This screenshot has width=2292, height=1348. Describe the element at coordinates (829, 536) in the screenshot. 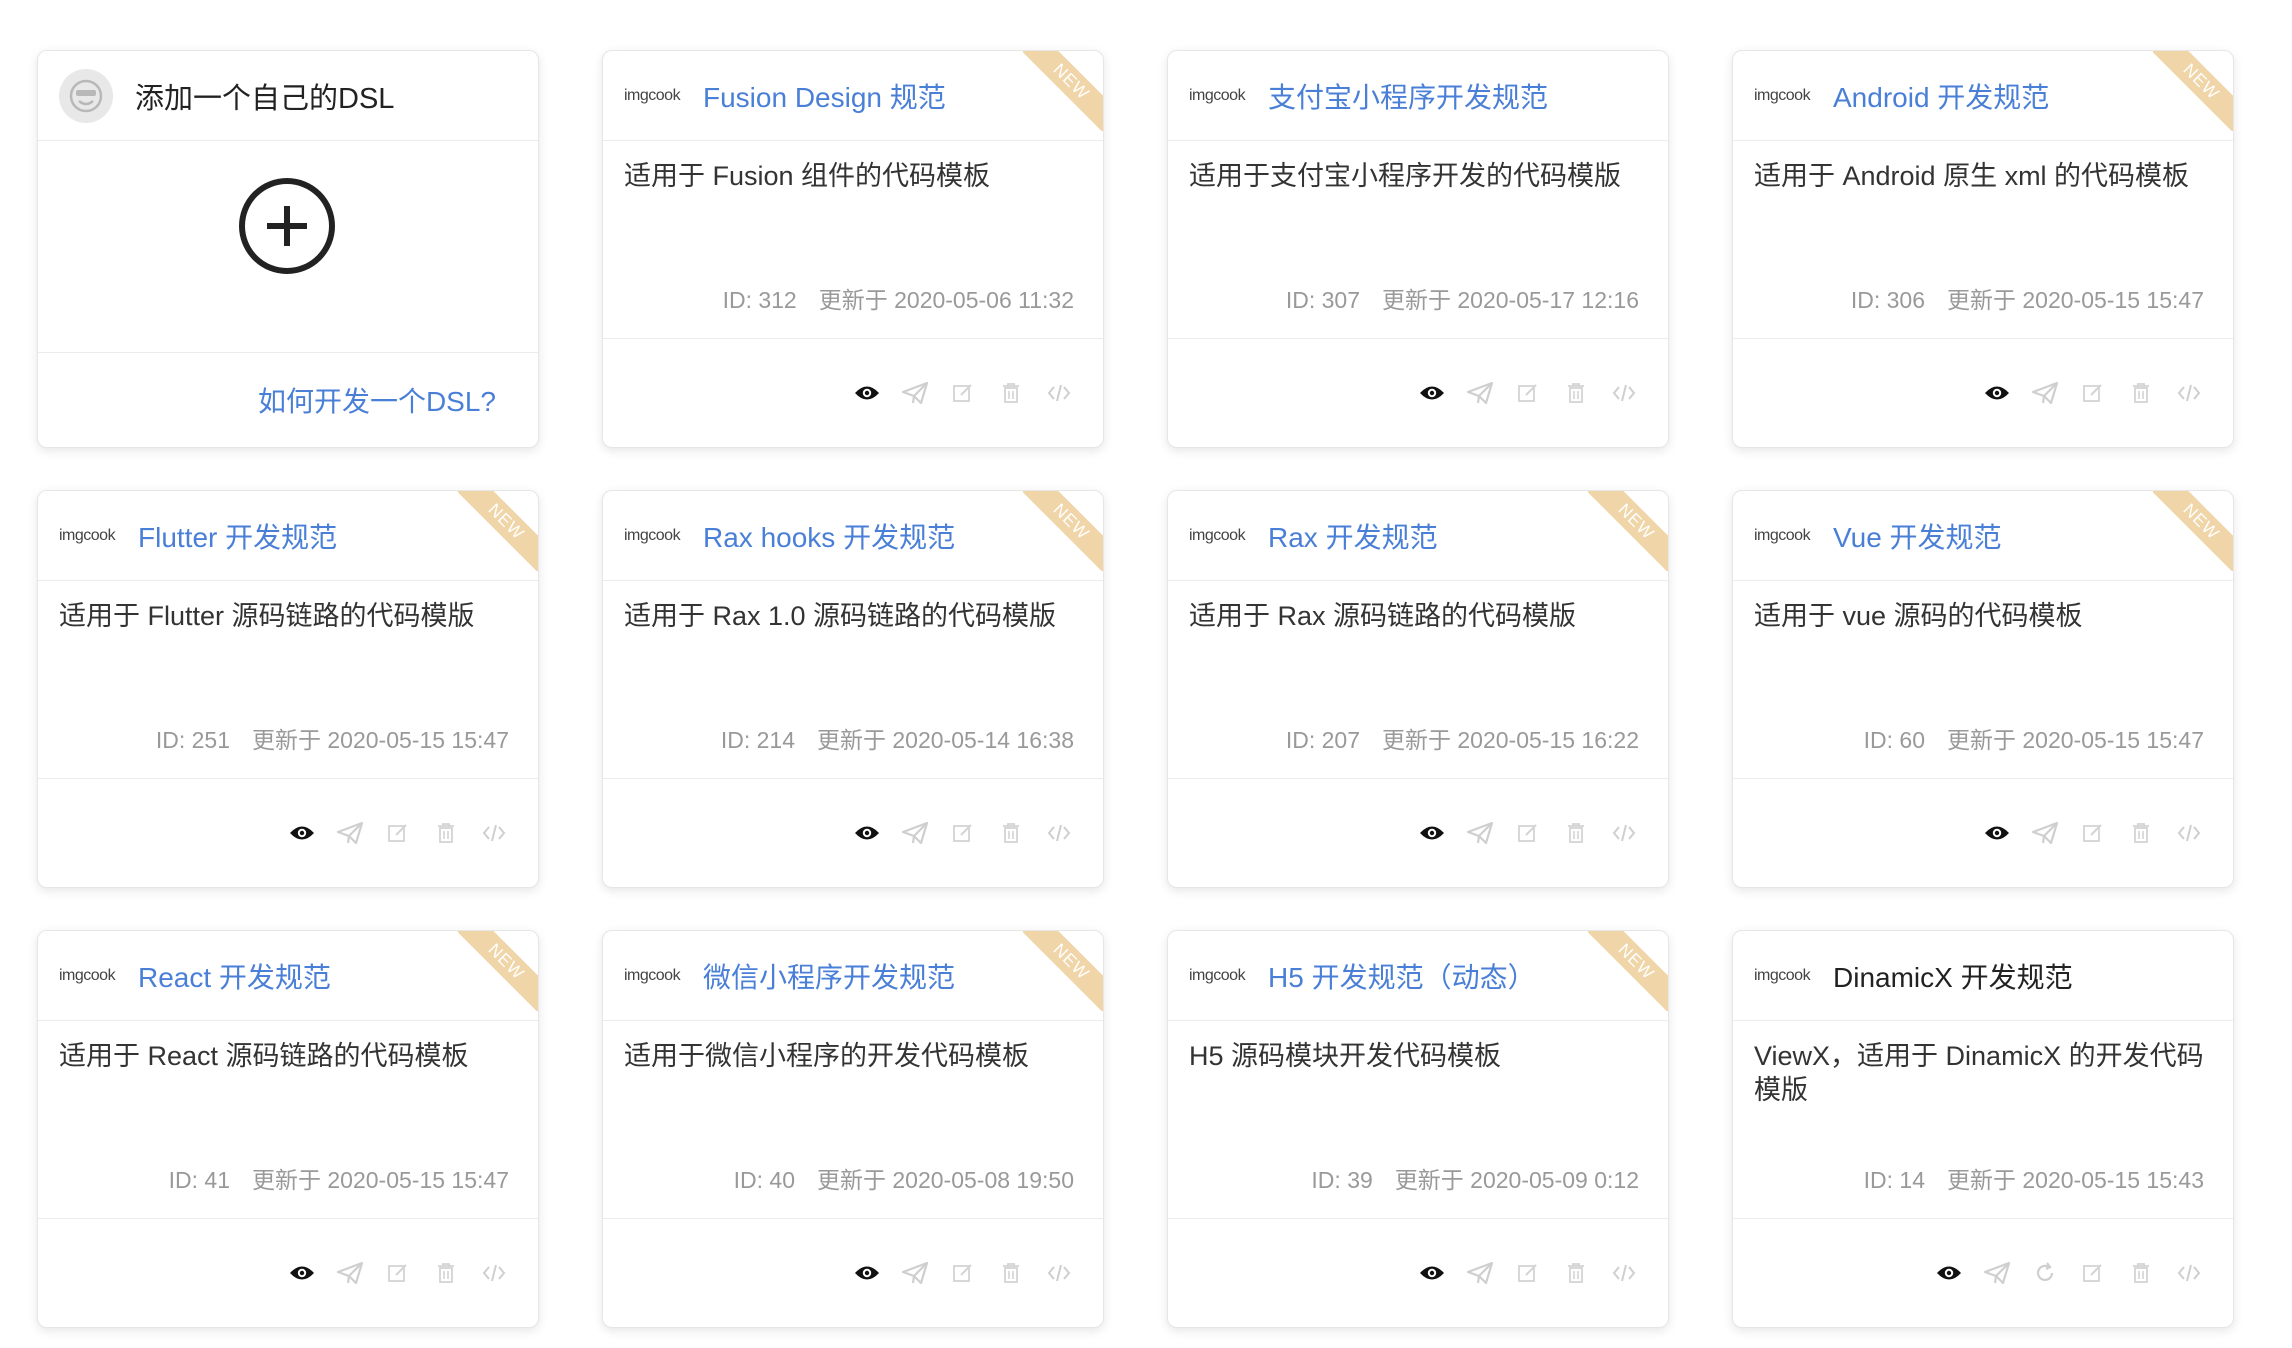

I see `card-title: Rax hooks 开发规范` at that location.